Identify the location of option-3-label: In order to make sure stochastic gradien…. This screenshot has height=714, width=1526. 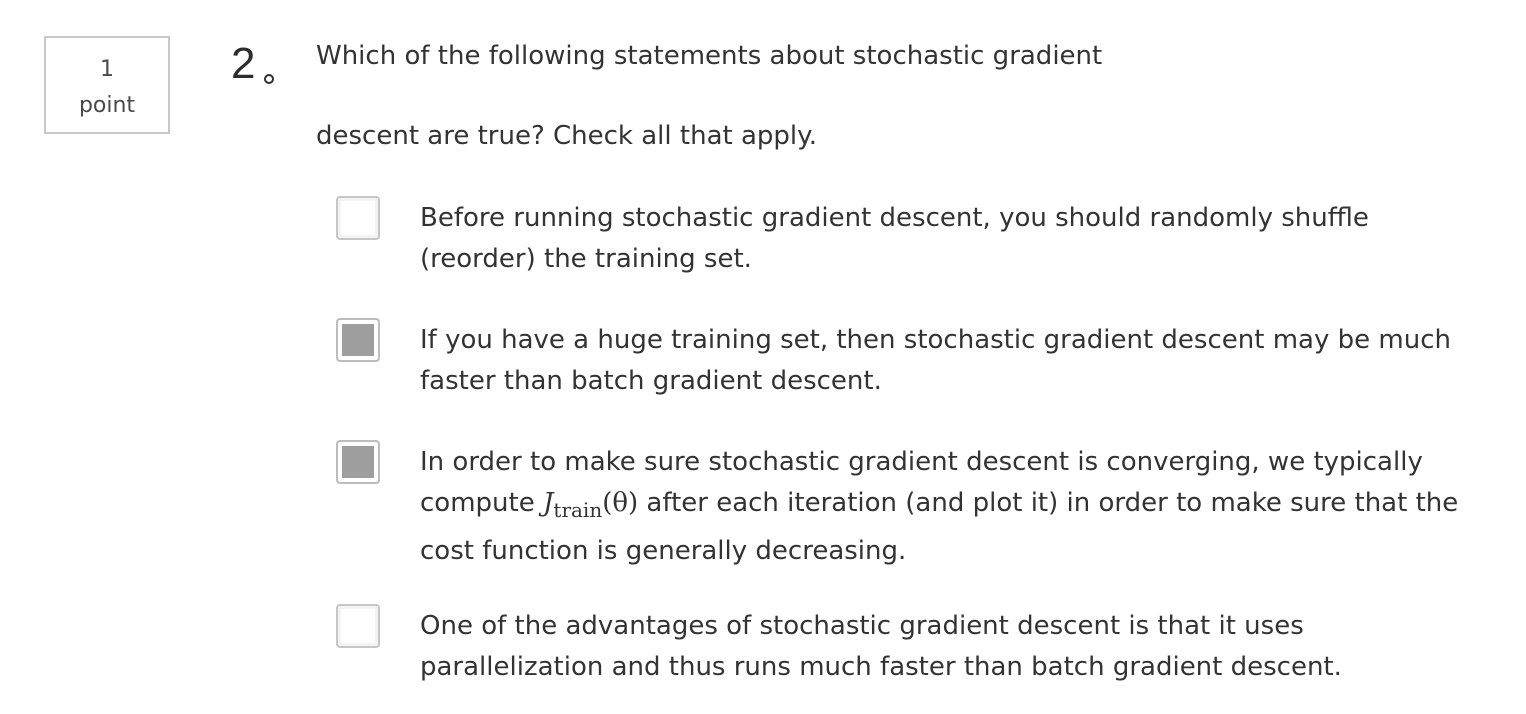
(940, 507).